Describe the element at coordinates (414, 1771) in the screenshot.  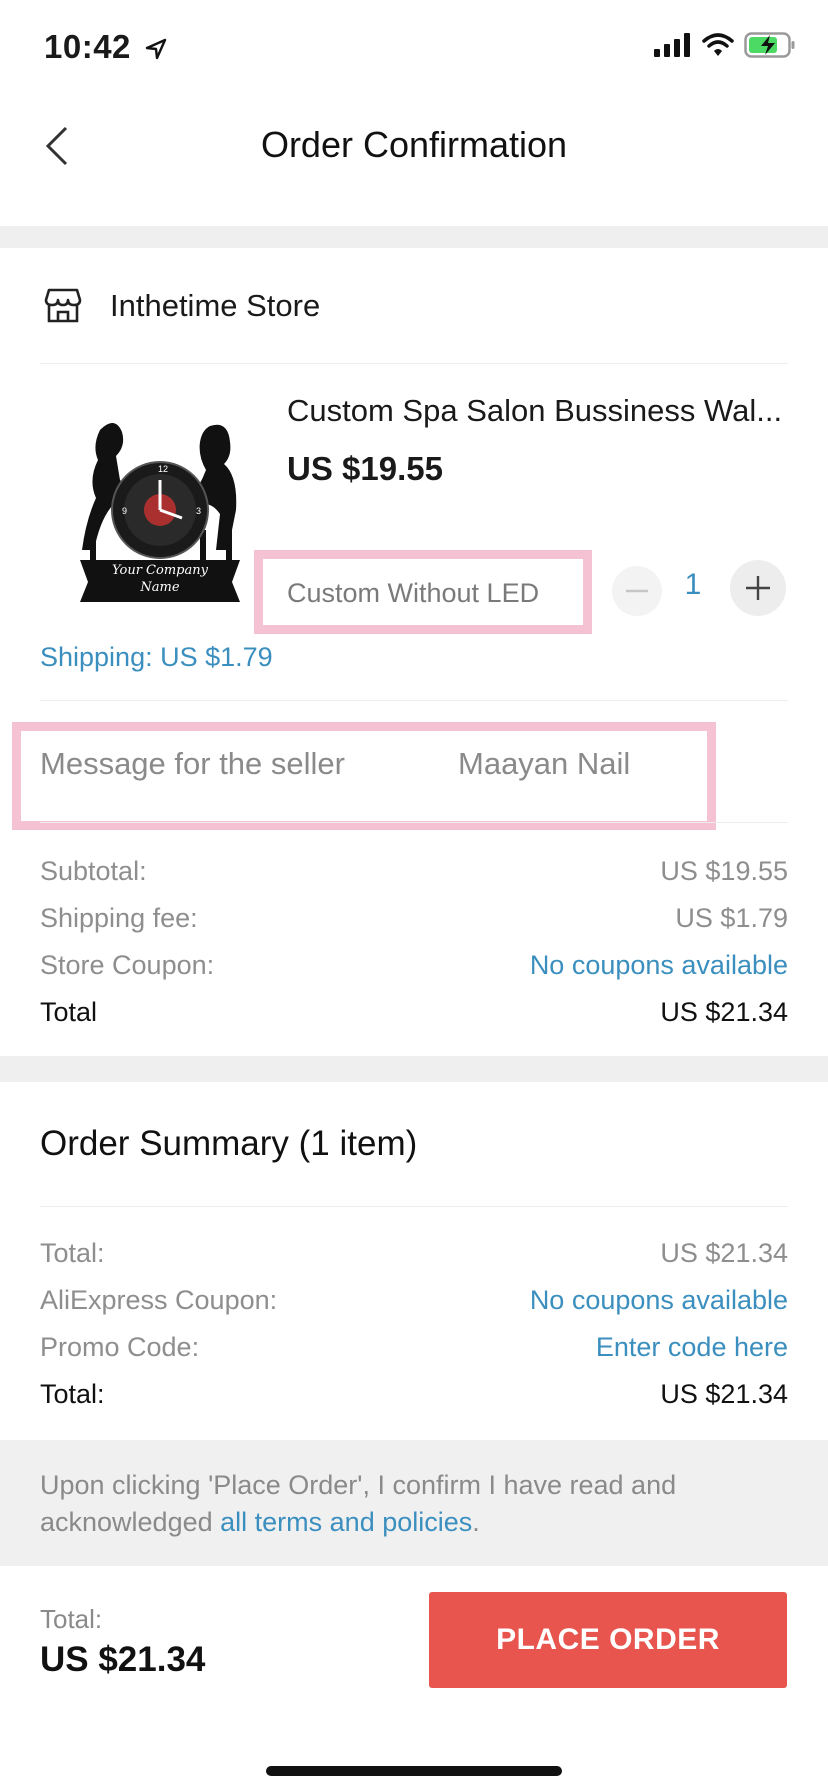
I see `home-indicator` at that location.